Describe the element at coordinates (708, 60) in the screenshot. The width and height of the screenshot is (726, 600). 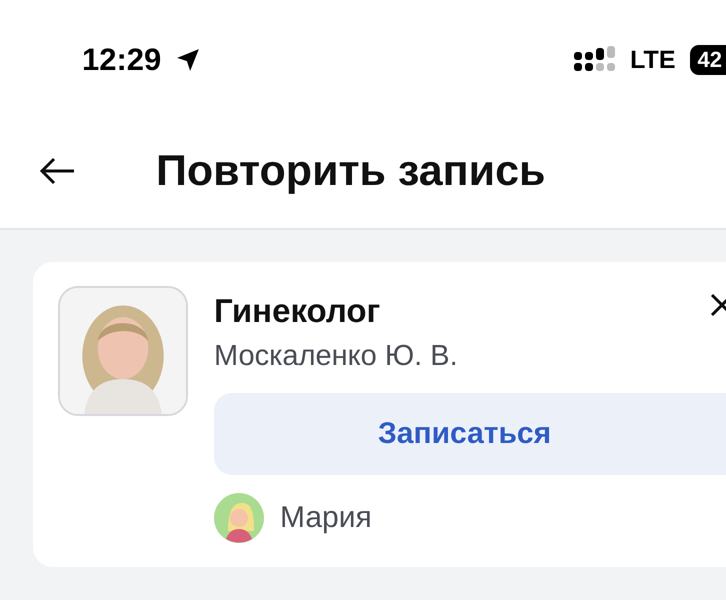
I see `battery-level: 42` at that location.